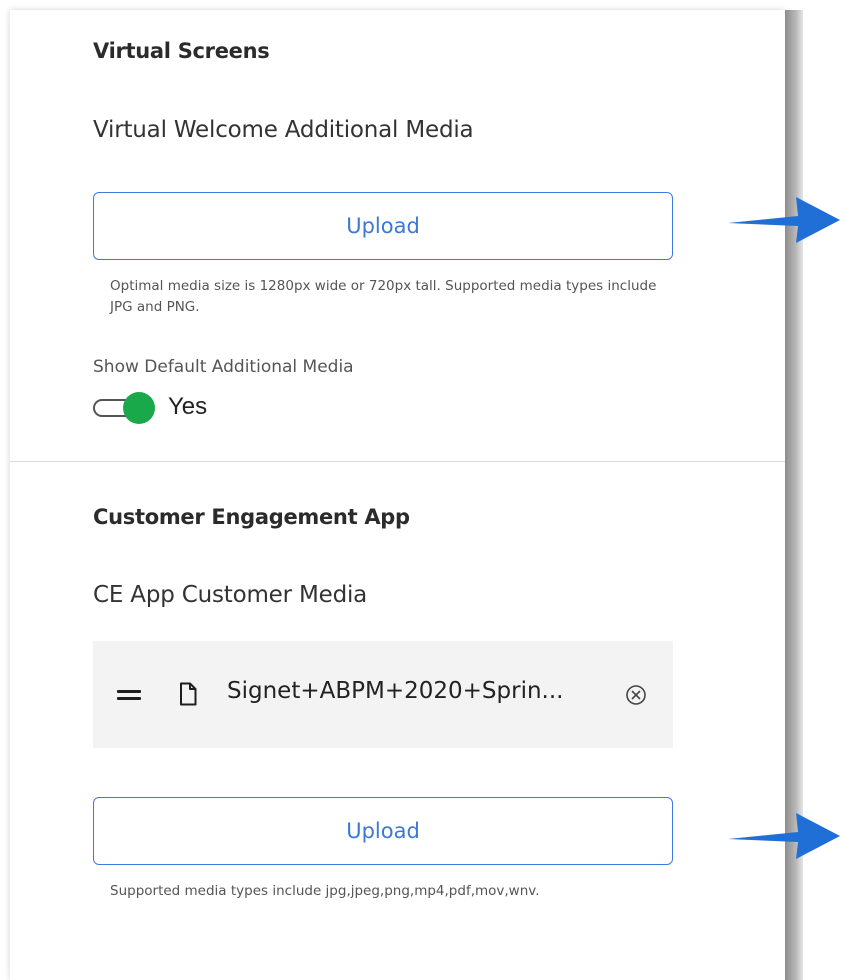 This screenshot has height=980, width=841. Describe the element at coordinates (139, 408) in the screenshot. I see `toggle-knob` at that location.